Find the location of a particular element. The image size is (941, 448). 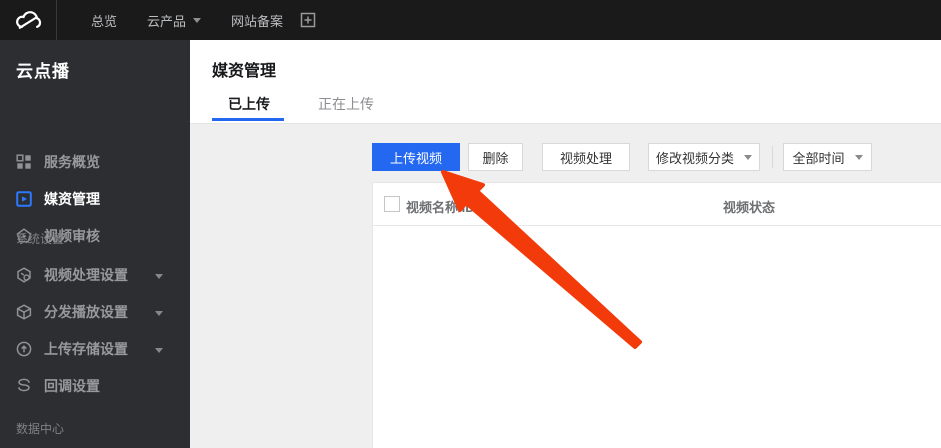

button-label: 删除 is located at coordinates (495, 158).